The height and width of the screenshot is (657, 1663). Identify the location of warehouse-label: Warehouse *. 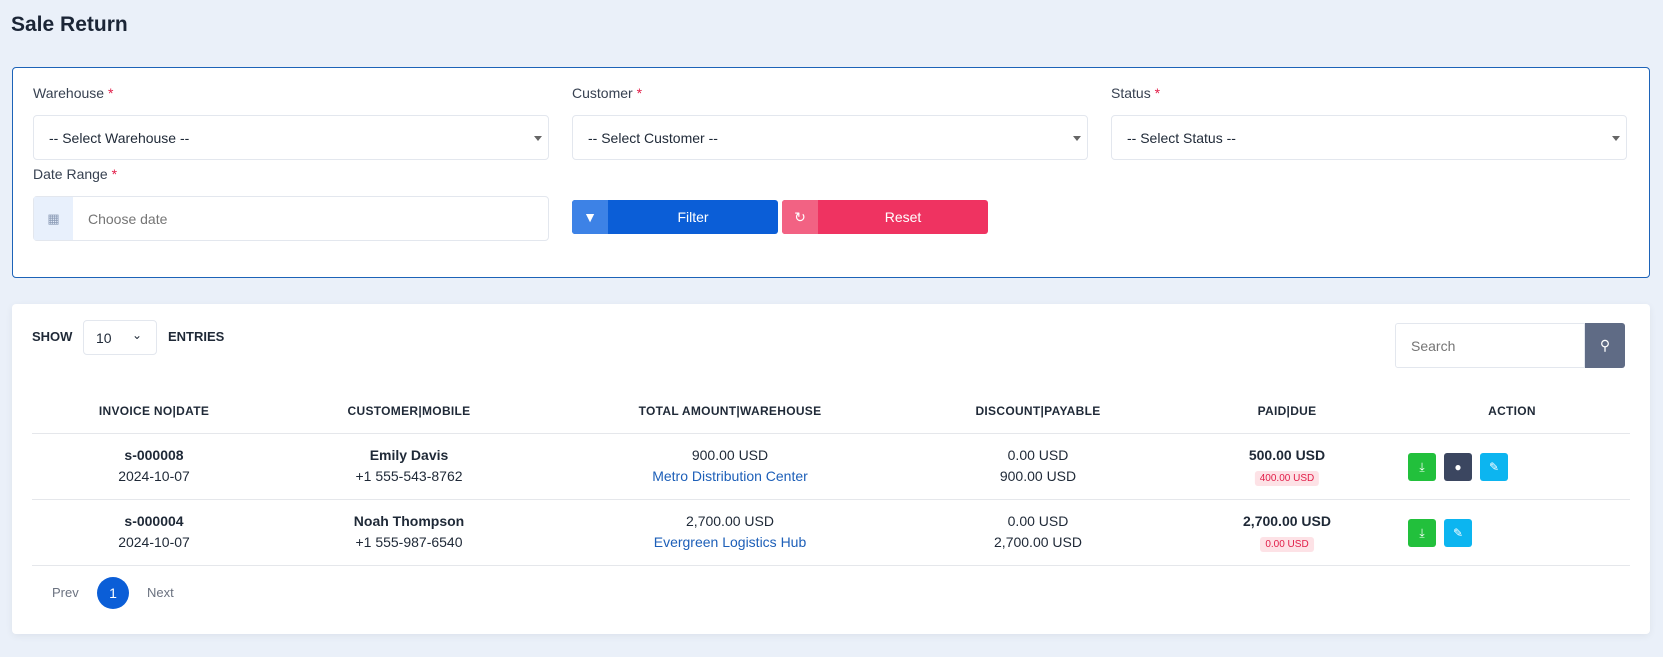
(73, 93).